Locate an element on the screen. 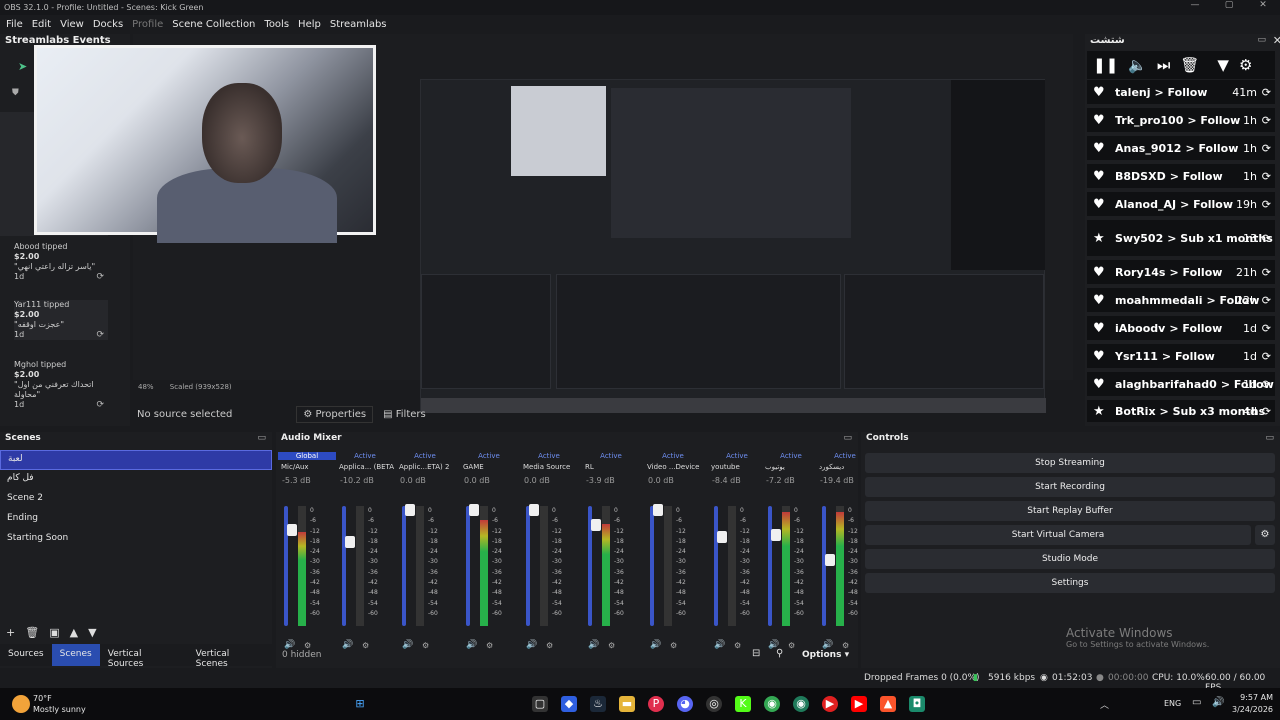 This screenshot has height=720, width=1280. channel-name: Media Source is located at coordinates (549, 467).